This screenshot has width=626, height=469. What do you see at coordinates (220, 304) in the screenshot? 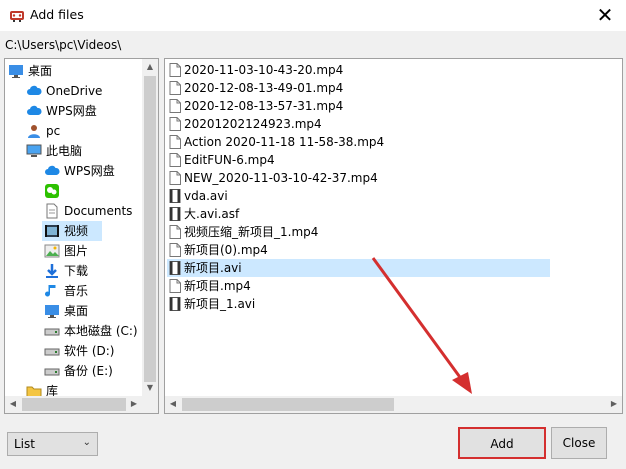
I see `file-name: 新项目_1.avi` at bounding box center [220, 304].